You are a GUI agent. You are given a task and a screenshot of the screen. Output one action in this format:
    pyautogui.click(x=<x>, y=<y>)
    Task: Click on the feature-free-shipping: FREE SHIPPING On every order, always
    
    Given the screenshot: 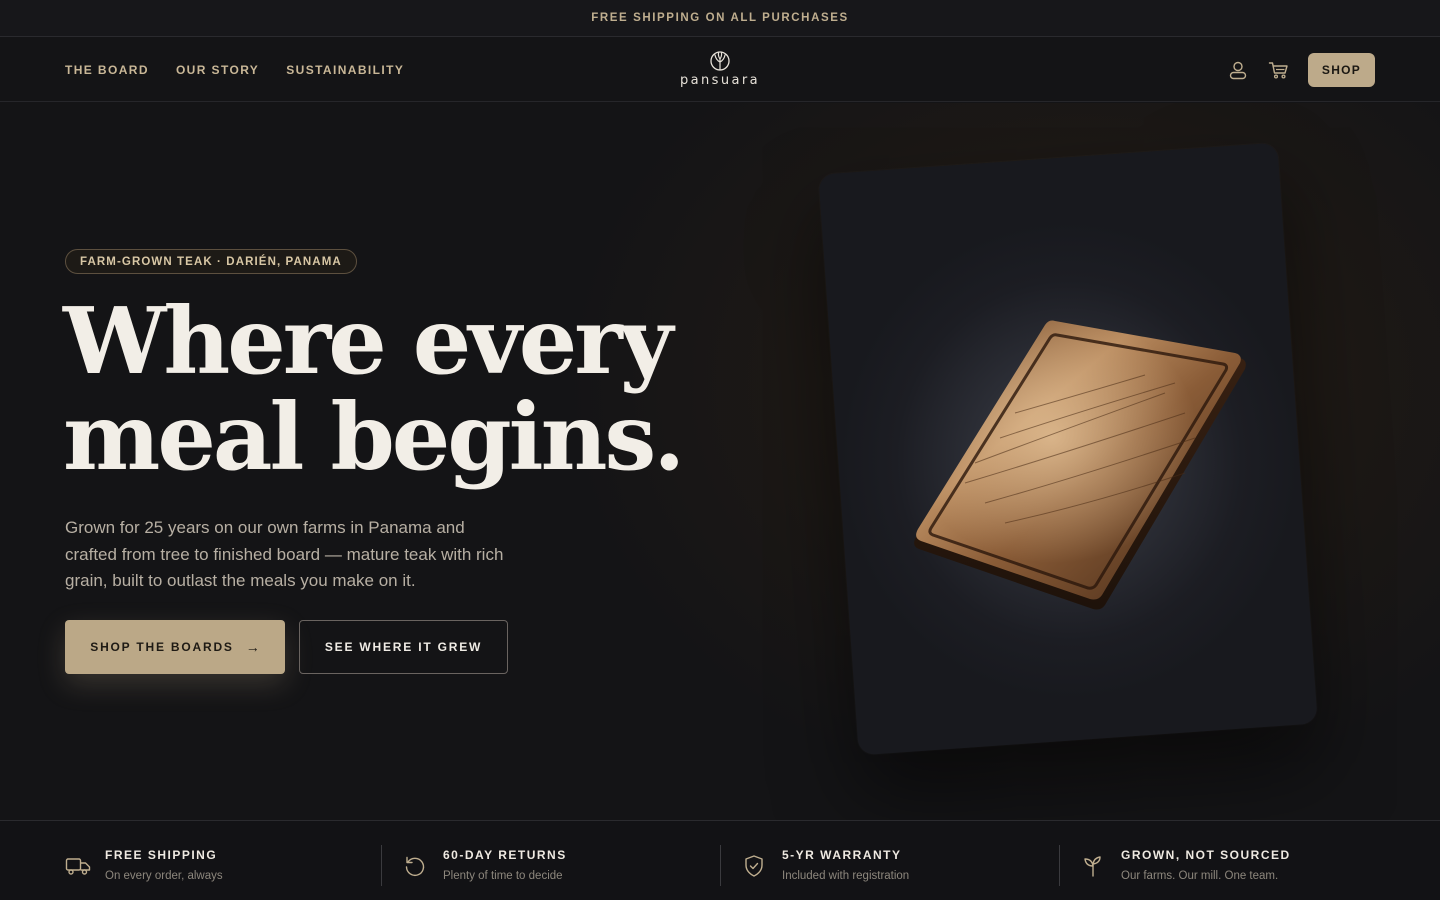 What is the action you would take?
    pyautogui.click(x=169, y=860)
    